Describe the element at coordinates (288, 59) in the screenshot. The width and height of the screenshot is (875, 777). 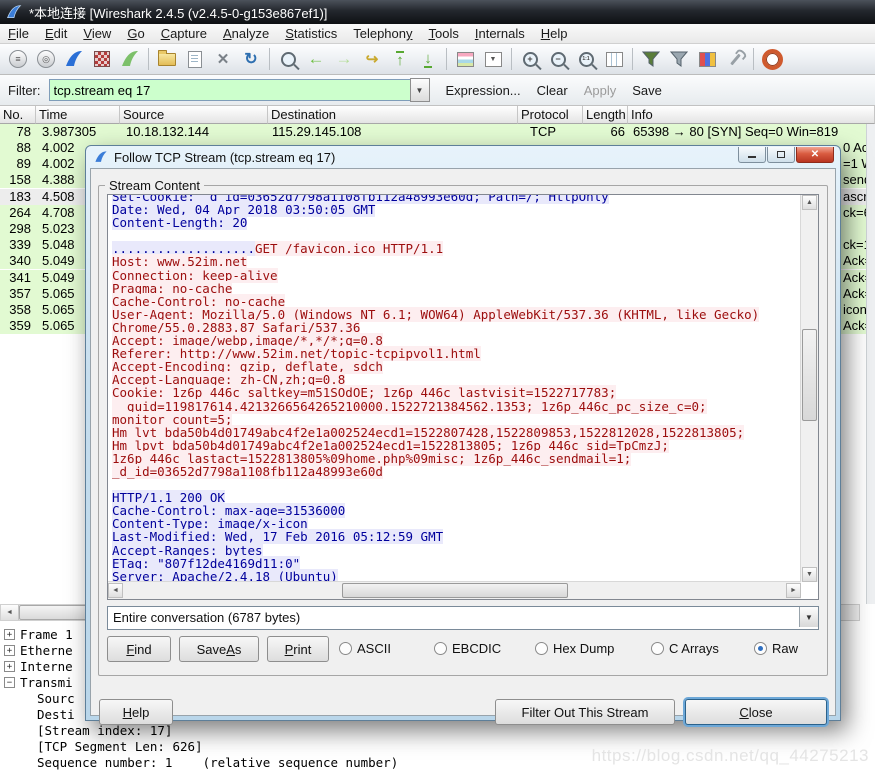
I see `find-packet-icon` at that location.